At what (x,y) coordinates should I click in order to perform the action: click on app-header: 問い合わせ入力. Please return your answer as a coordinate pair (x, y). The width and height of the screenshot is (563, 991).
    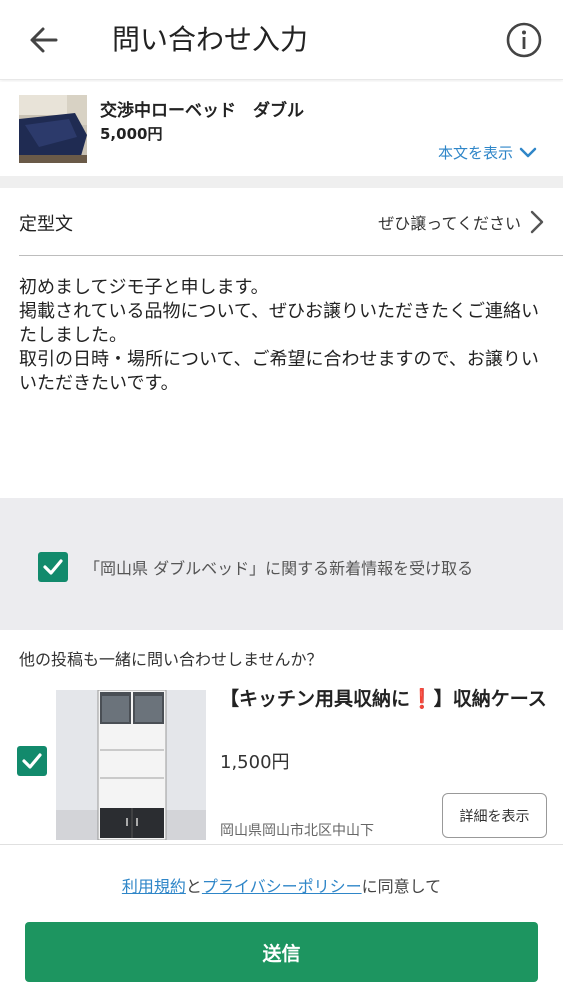
    Looking at the image, I should click on (281, 40).